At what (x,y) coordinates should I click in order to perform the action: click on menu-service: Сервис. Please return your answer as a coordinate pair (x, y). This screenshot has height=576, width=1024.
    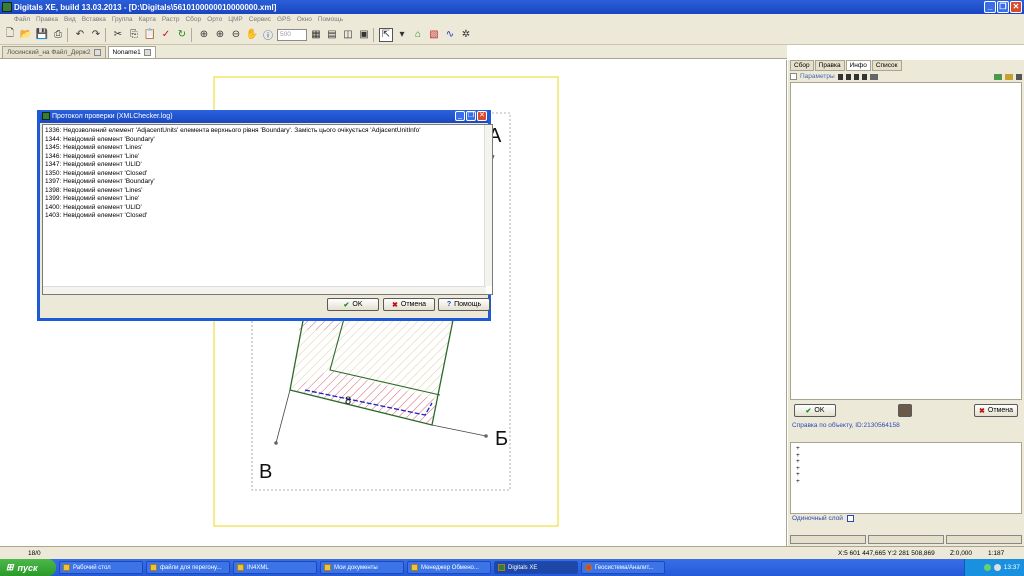
    Looking at the image, I should click on (260, 19).